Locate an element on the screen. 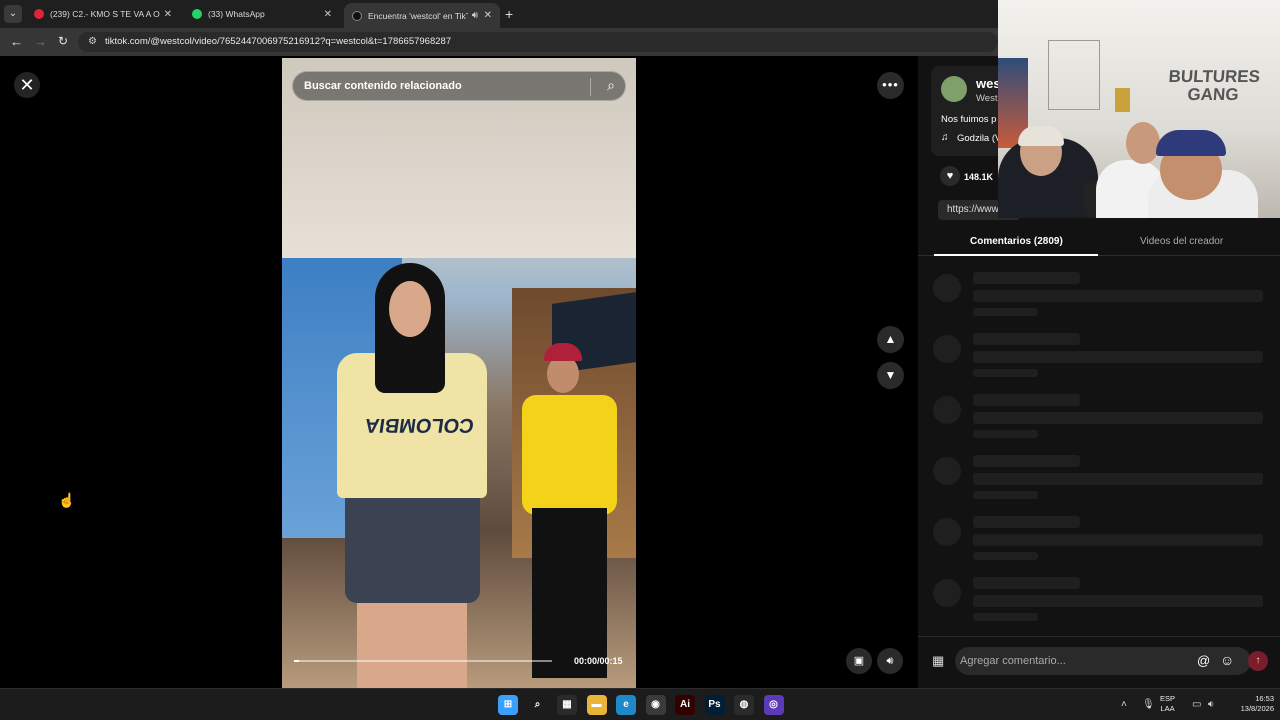  youtube-icon is located at coordinates (39, 14).